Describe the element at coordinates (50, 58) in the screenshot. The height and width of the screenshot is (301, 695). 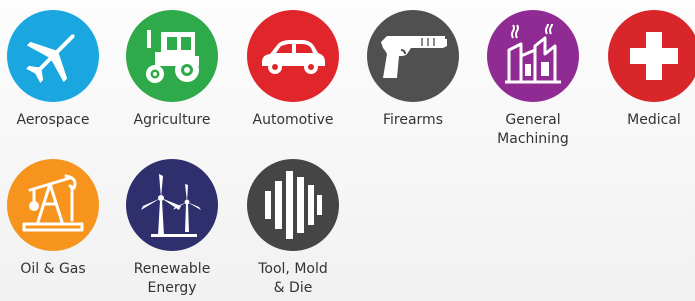
I see `airplane-icon` at that location.